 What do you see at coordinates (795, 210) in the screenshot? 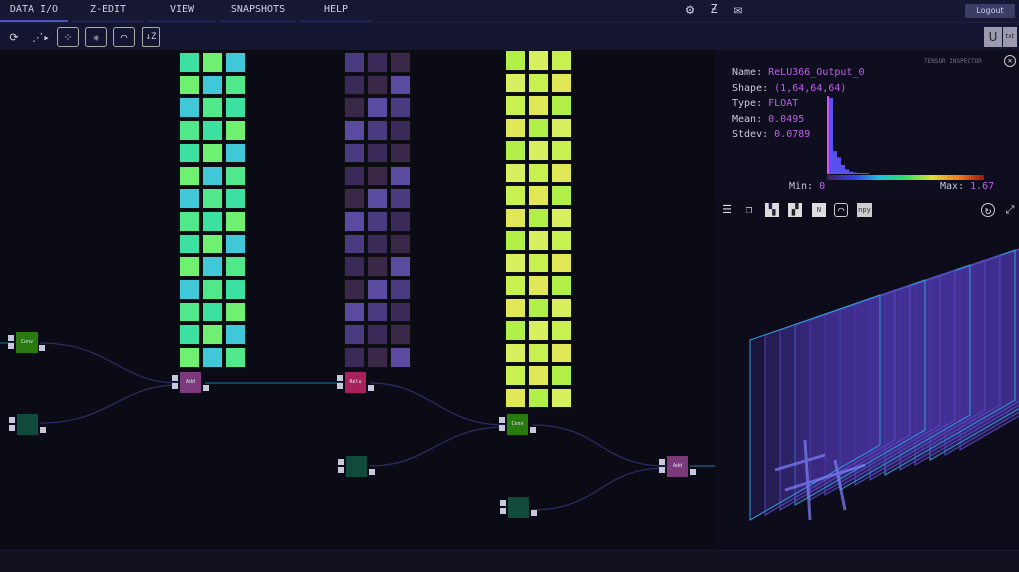
I see `checker-2-icon: ▞` at bounding box center [795, 210].